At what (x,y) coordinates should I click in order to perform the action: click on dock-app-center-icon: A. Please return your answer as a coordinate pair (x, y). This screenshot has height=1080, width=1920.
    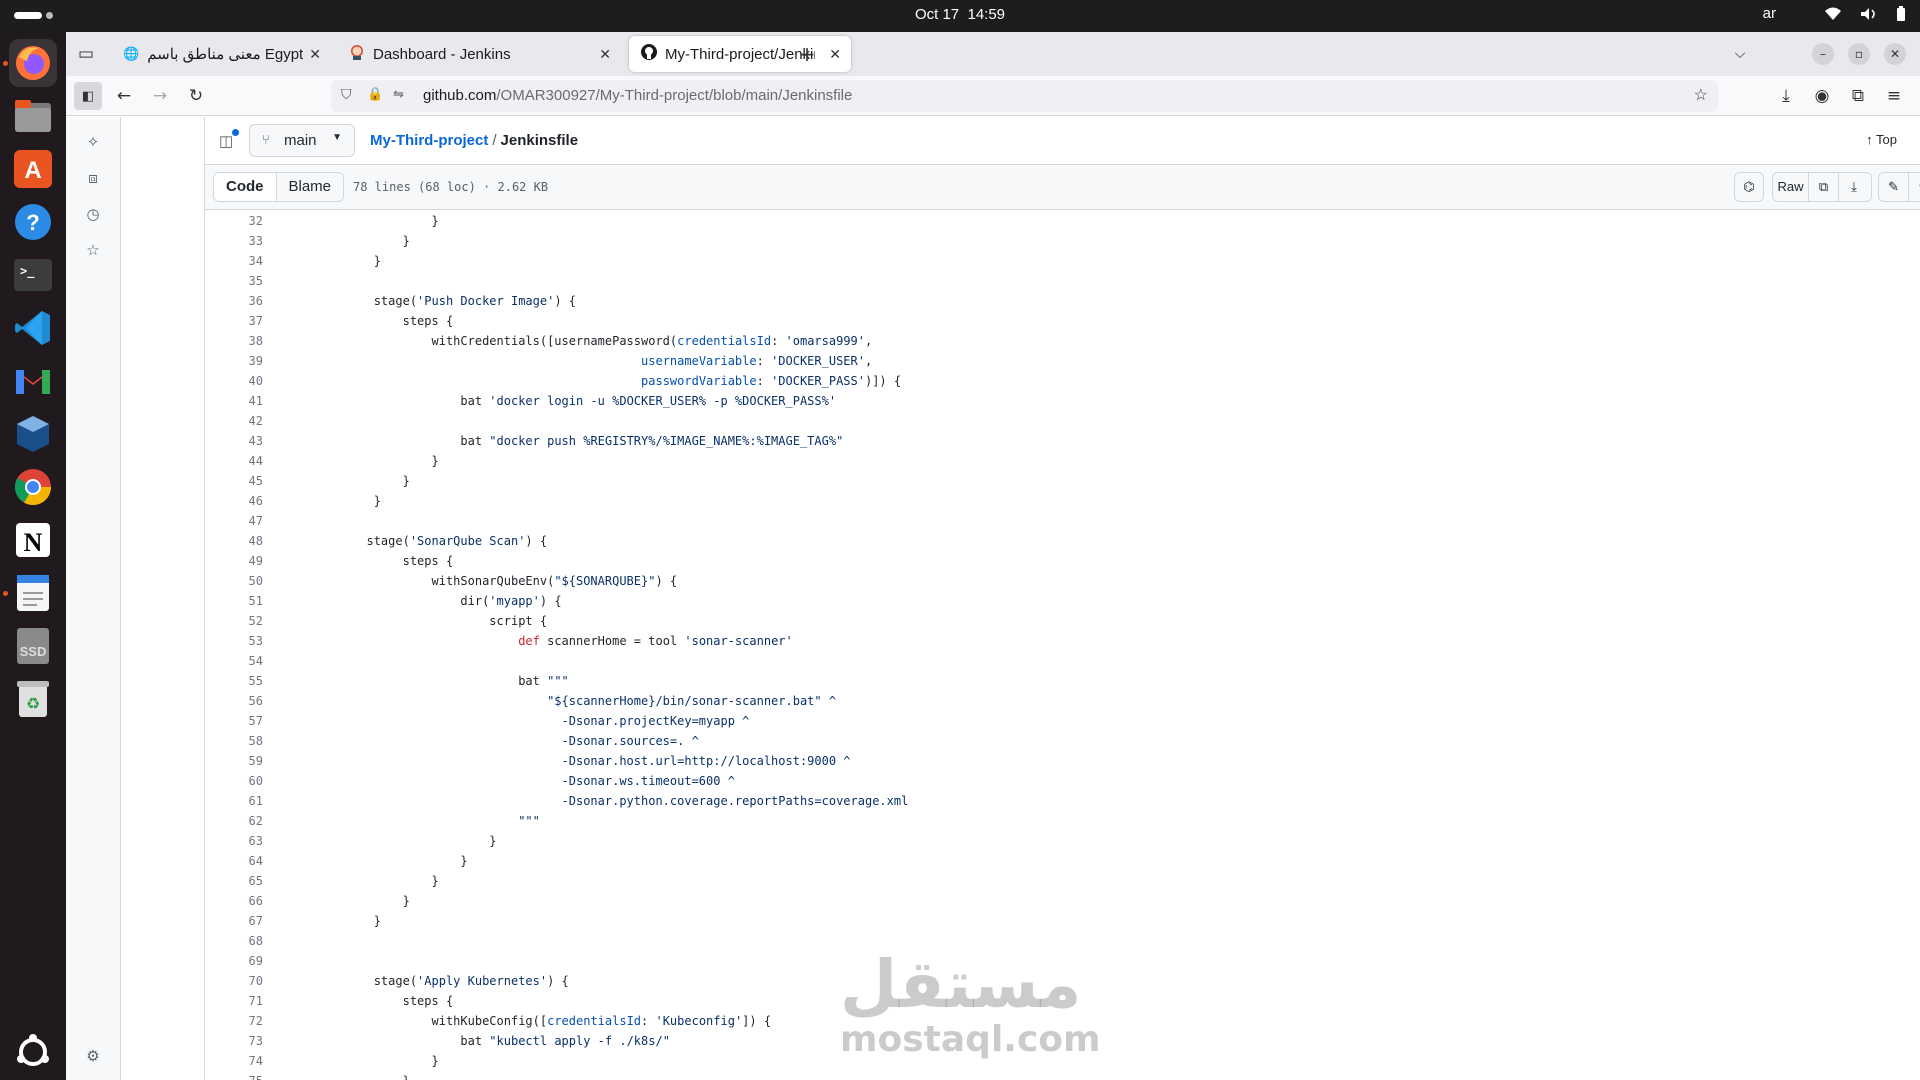
    Looking at the image, I should click on (33, 169).